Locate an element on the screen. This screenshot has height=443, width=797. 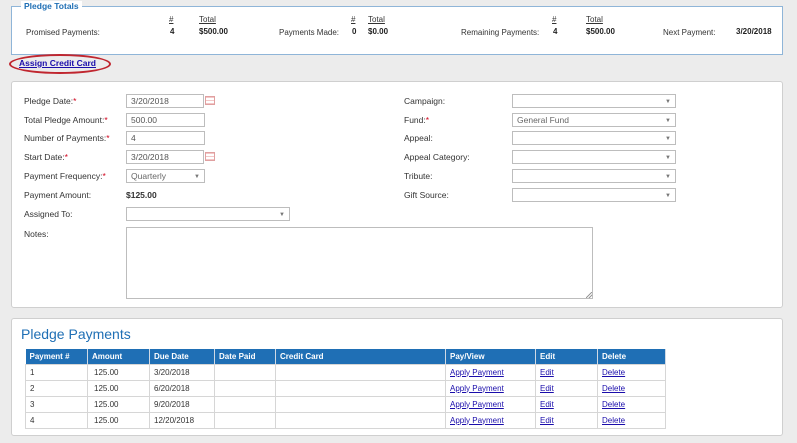
col-pay-view: Pay/View is located at coordinates (490, 356).